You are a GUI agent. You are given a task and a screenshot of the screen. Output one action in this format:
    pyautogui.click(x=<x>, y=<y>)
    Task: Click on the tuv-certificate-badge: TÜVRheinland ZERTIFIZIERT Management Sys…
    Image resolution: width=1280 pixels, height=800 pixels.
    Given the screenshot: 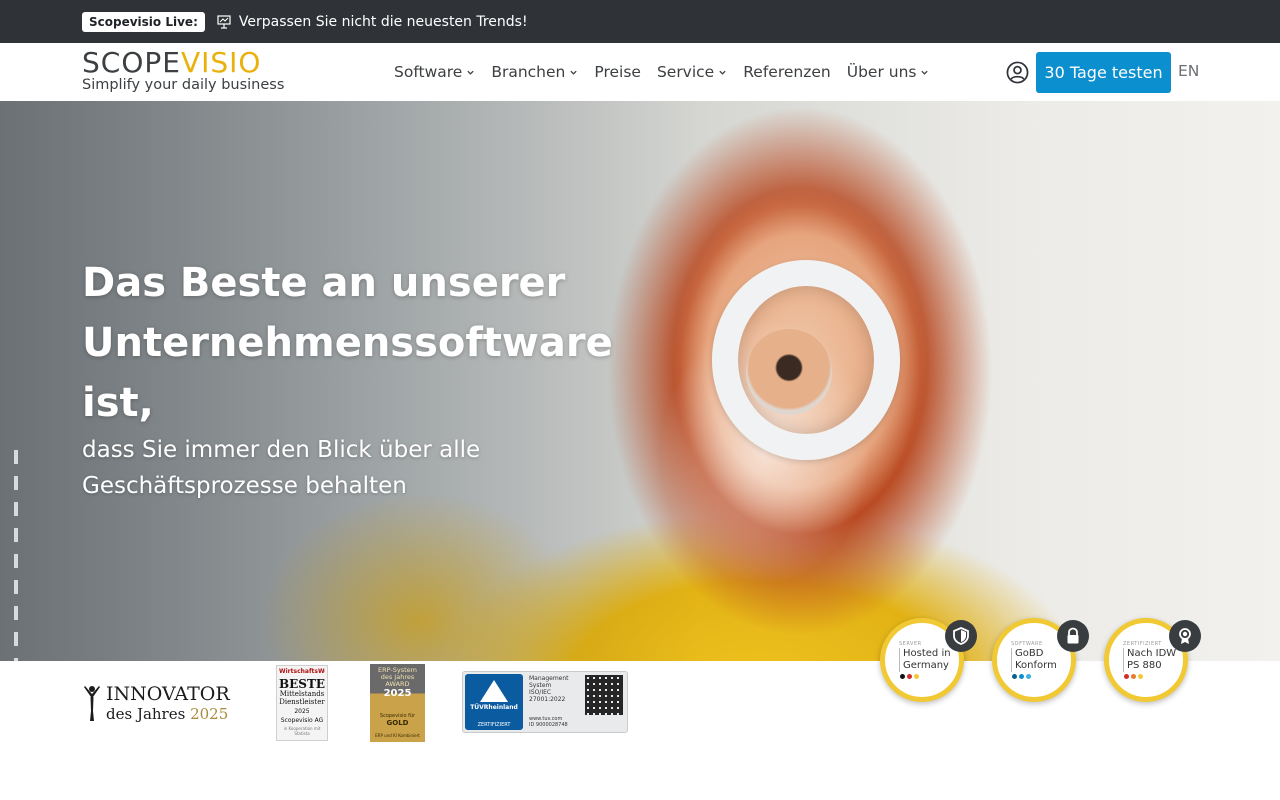 What is the action you would take?
    pyautogui.click(x=545, y=702)
    